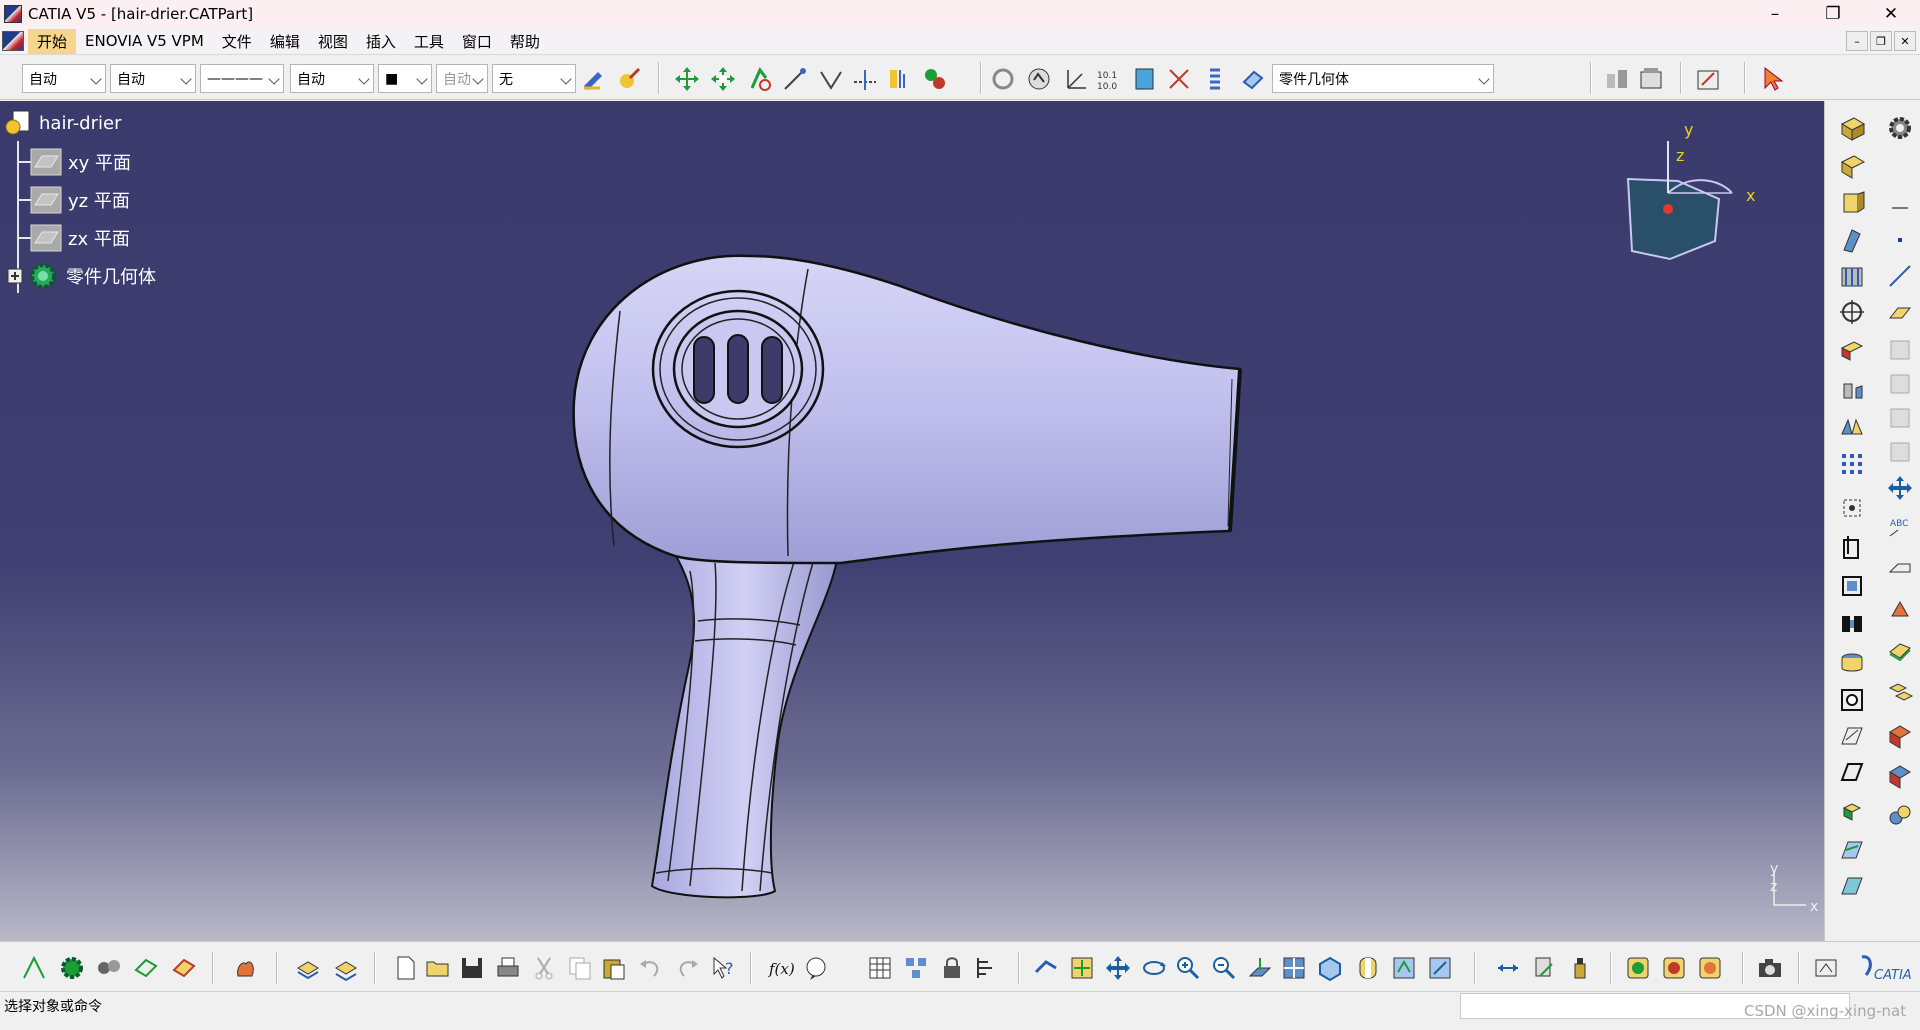 This screenshot has width=1920, height=1030. Describe the element at coordinates (381, 41) in the screenshot. I see `menu-insert: 插入` at that location.